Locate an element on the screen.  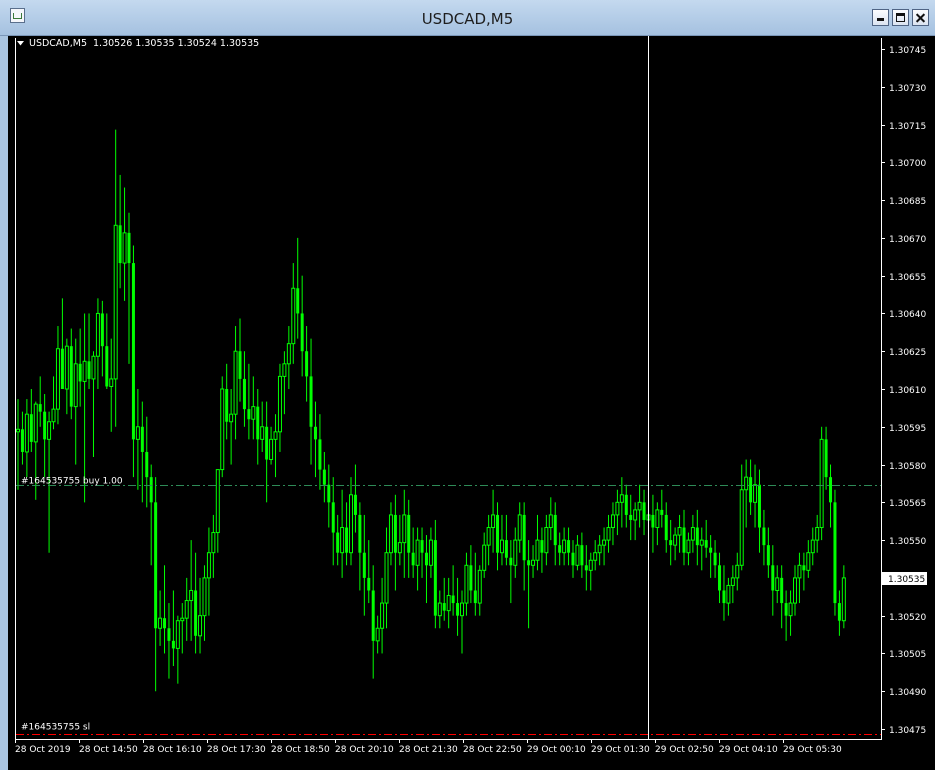
maximize-button is located at coordinates (900, 17).